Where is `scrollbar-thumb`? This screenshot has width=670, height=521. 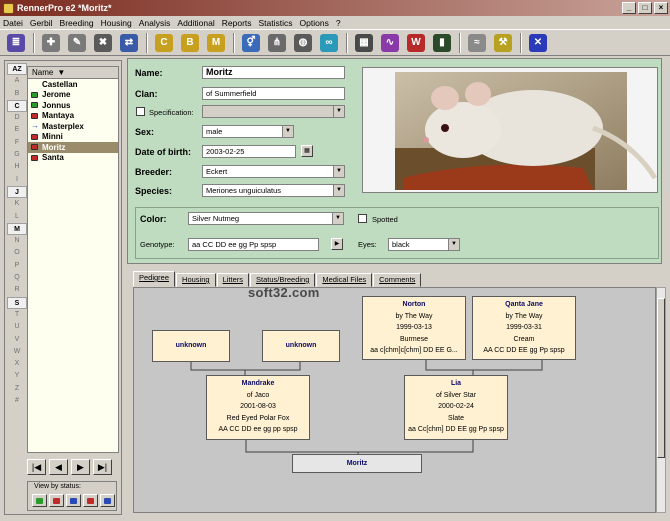
scrollbar-thumb is located at coordinates (661, 378).